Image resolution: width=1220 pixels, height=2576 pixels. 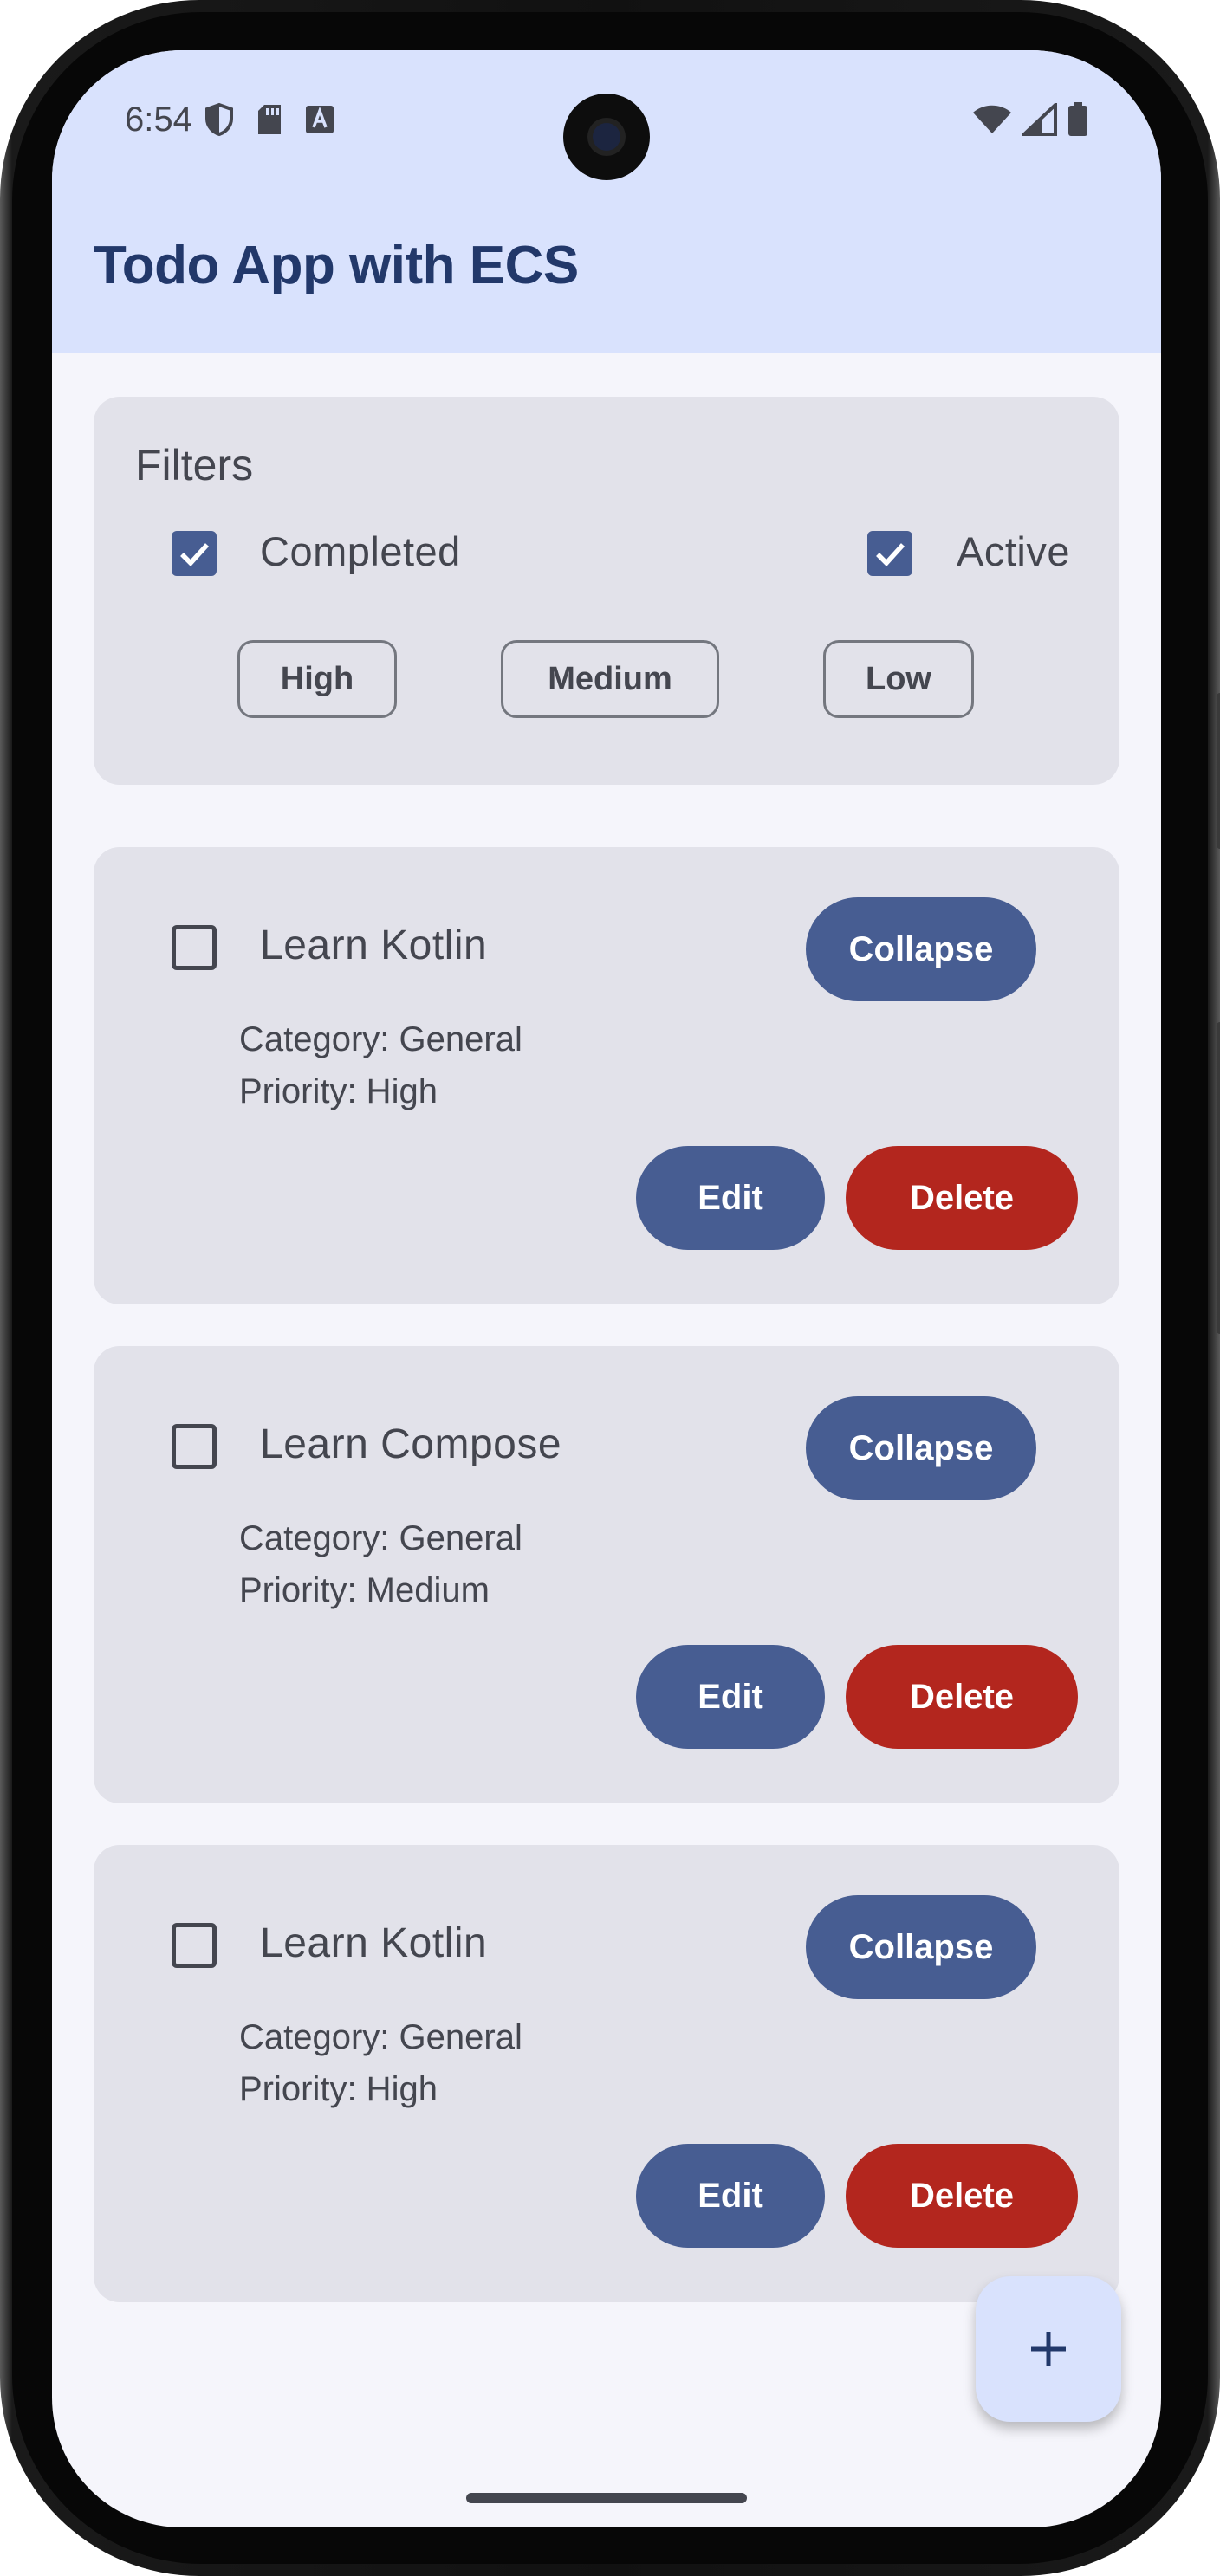 I want to click on volume-button, so click(x=1218, y=771).